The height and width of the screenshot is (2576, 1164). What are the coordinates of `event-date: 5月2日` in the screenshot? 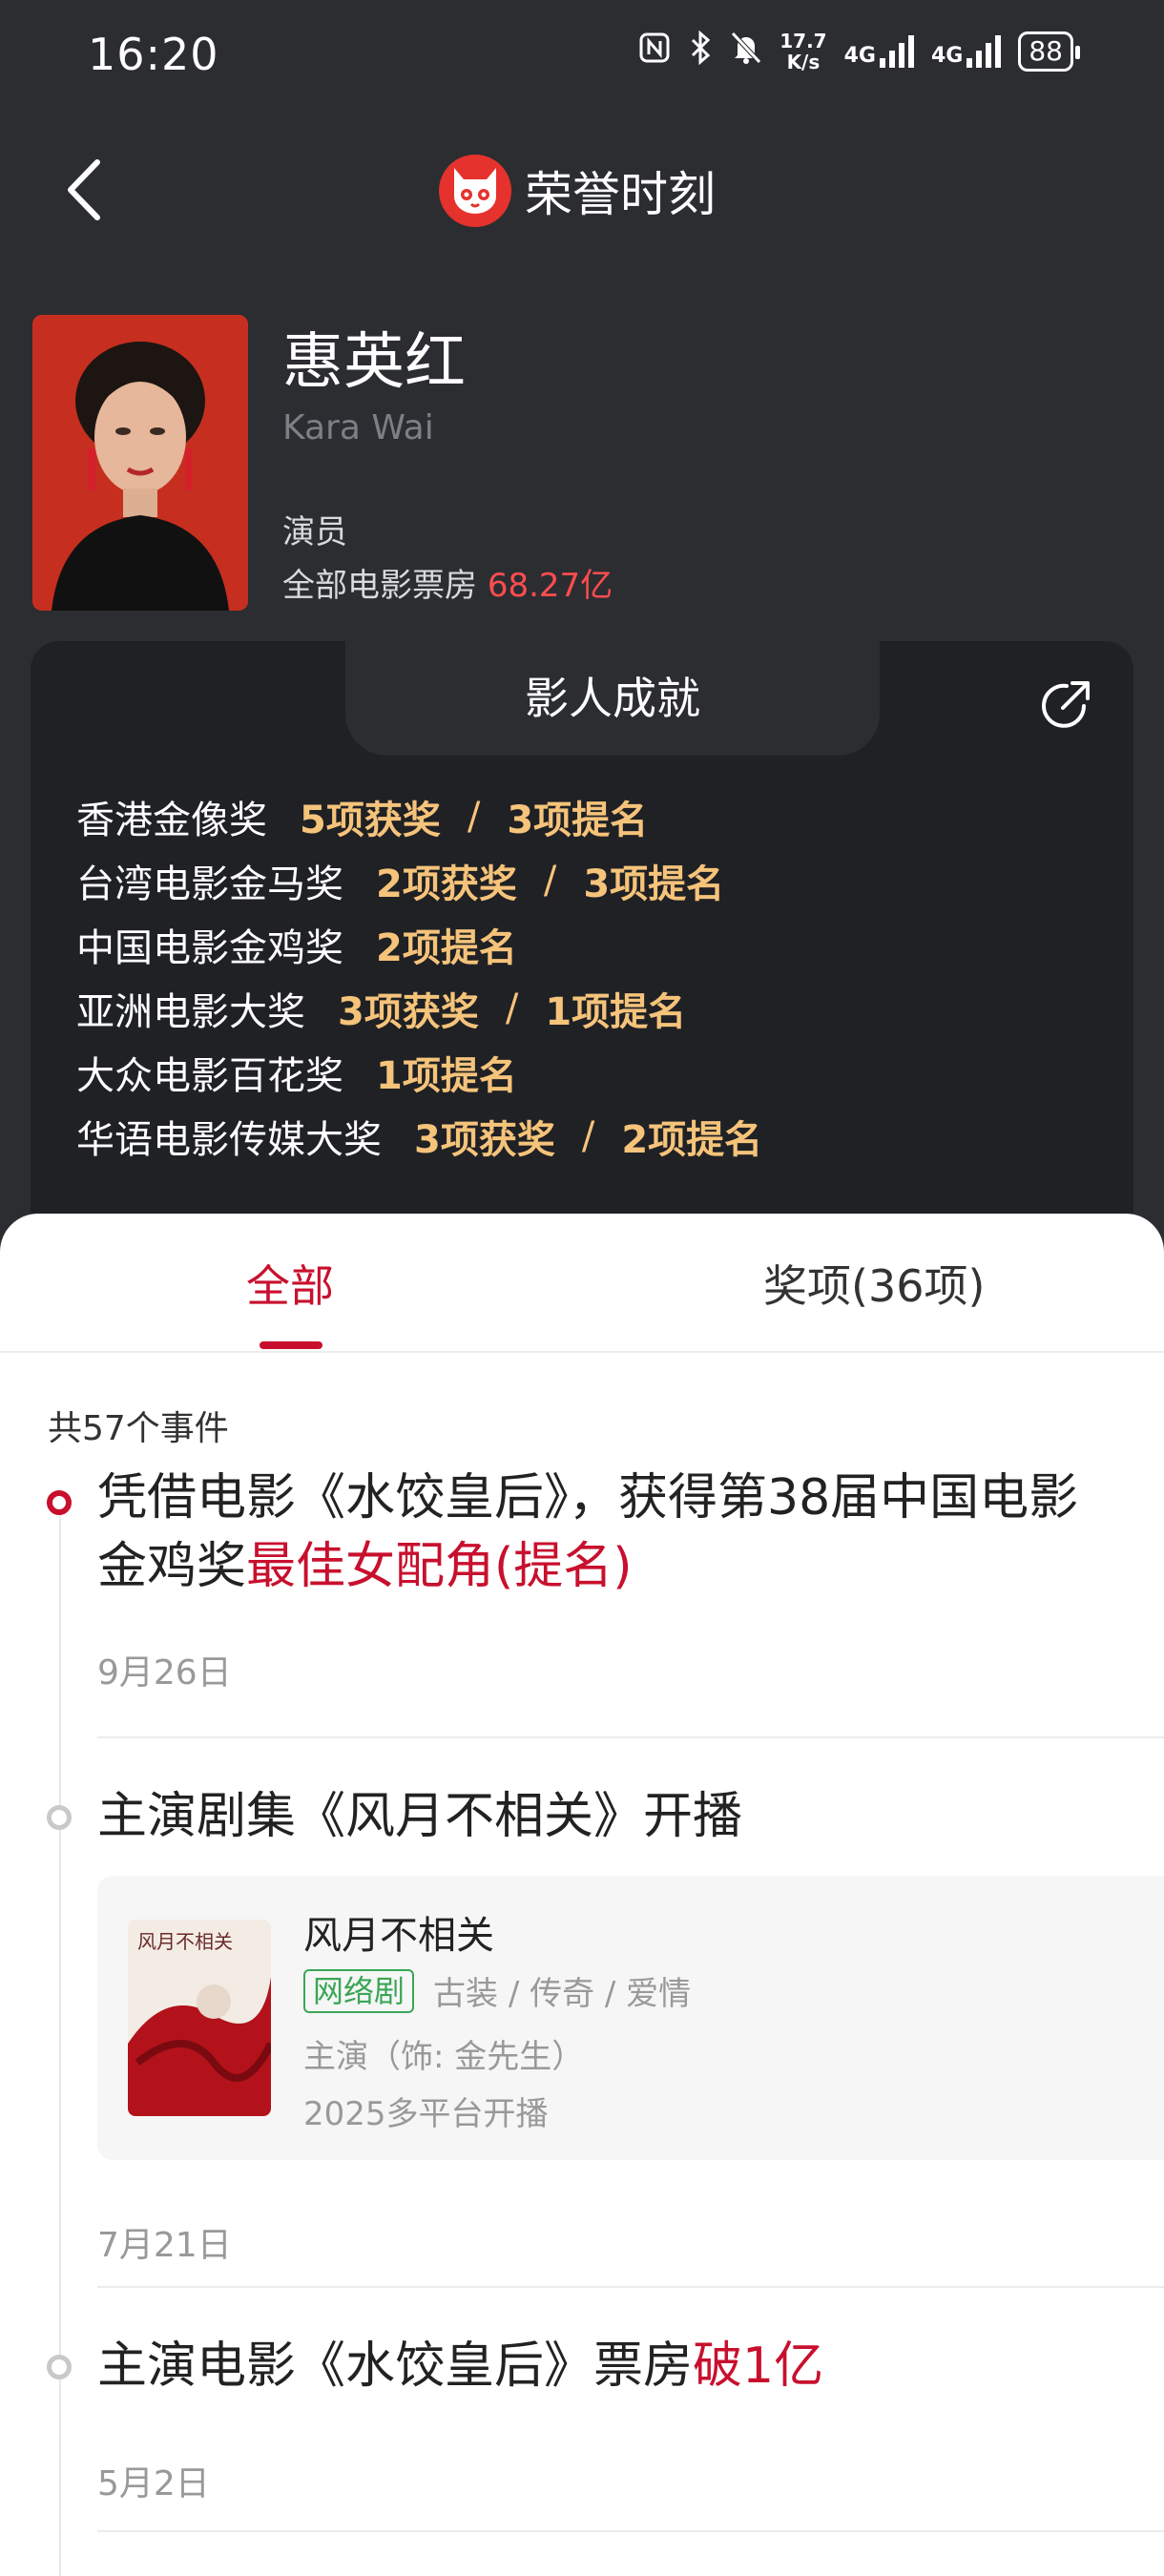 It's located at (153, 2483).